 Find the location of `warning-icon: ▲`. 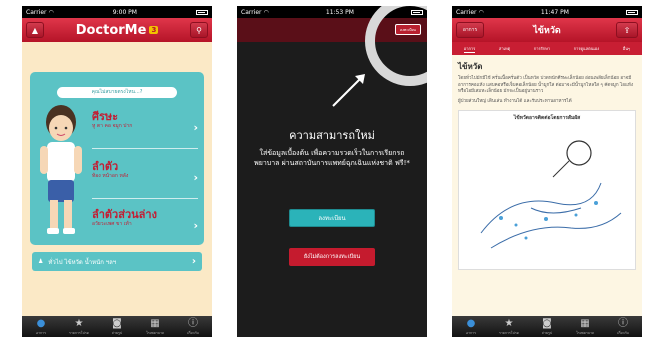

warning-icon: ▲ is located at coordinates (35, 30).